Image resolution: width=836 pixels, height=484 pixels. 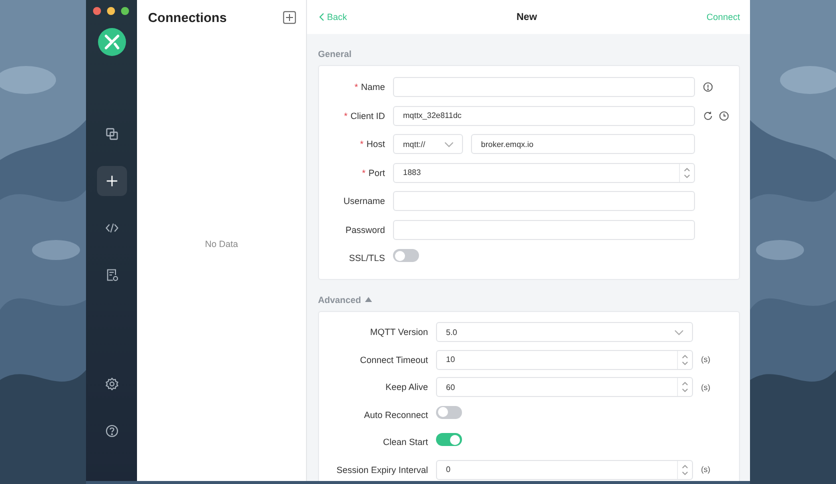 I want to click on panel-title: Connections, so click(x=187, y=17).